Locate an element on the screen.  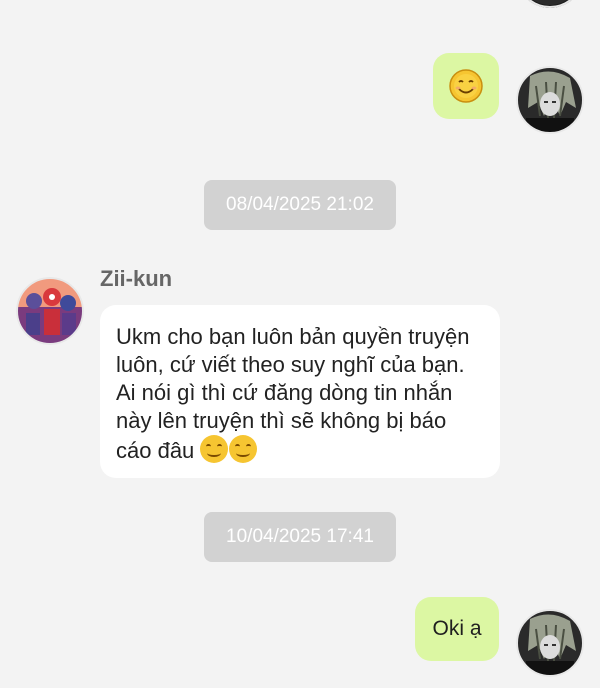
outgoing-message-text: Oki ạ is located at coordinates (457, 628).